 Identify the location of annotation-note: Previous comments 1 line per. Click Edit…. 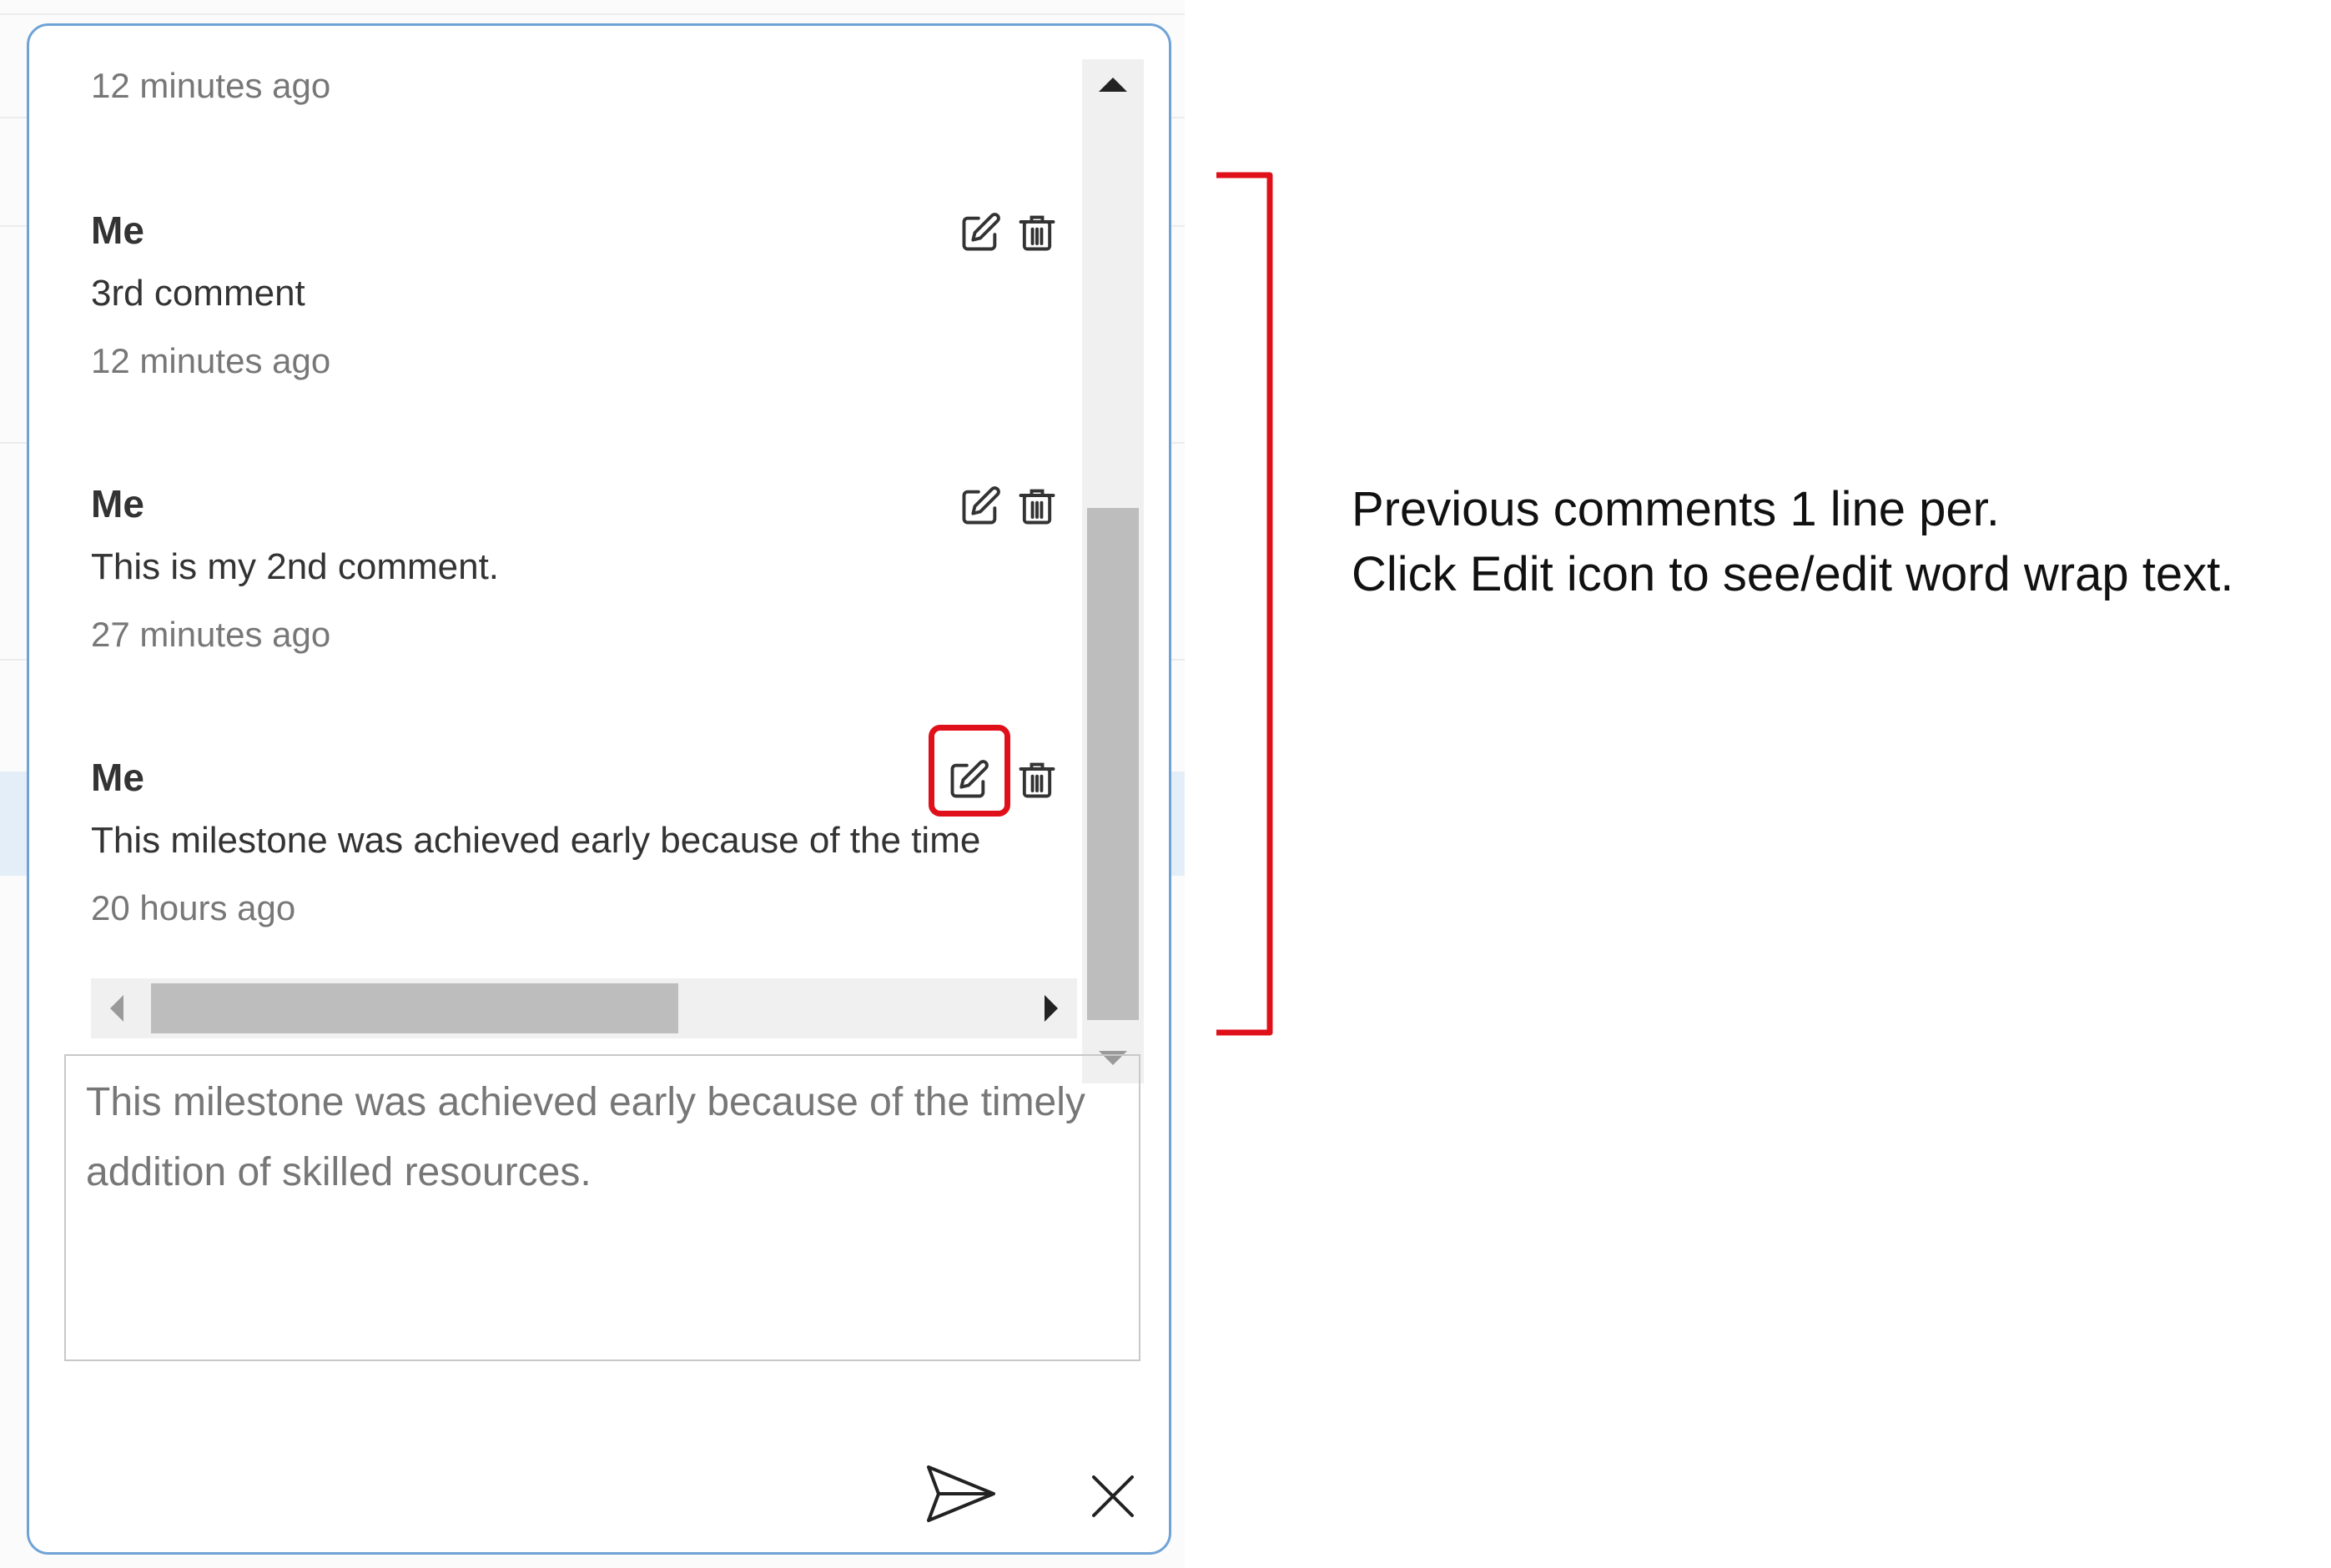
(1792, 542).